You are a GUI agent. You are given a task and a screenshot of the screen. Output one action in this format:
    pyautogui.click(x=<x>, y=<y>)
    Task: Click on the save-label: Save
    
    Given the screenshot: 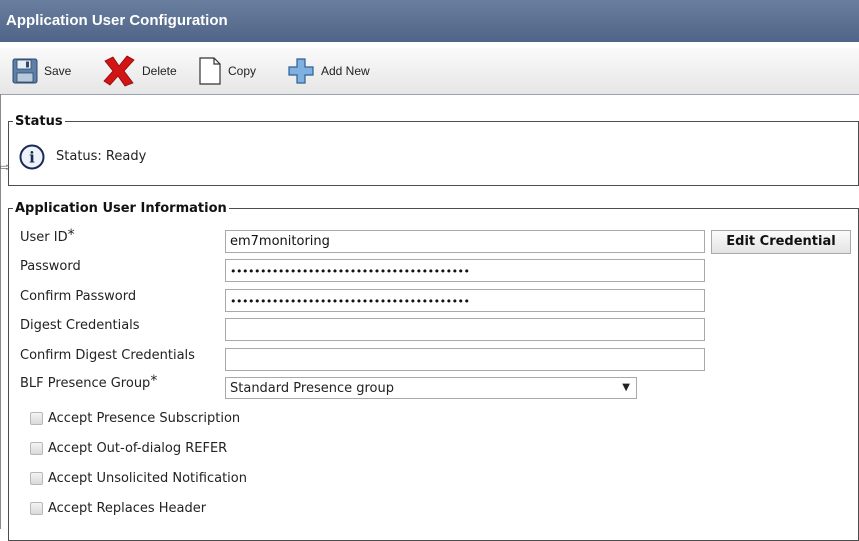 What is the action you would take?
    pyautogui.click(x=58, y=71)
    